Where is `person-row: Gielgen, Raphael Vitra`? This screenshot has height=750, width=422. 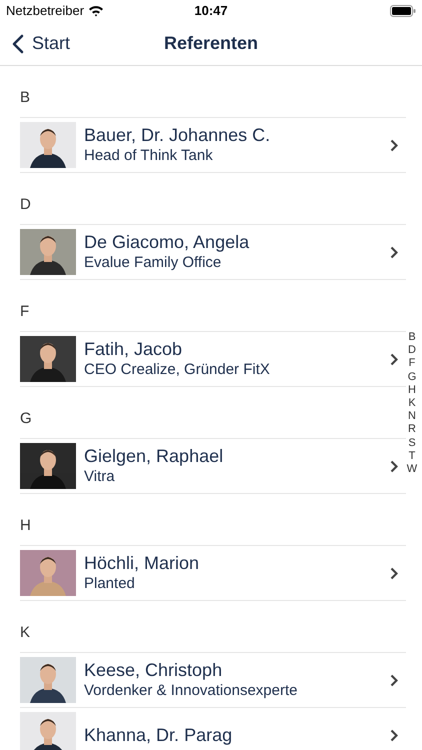 person-row: Gielgen, Raphael Vitra is located at coordinates (213, 466).